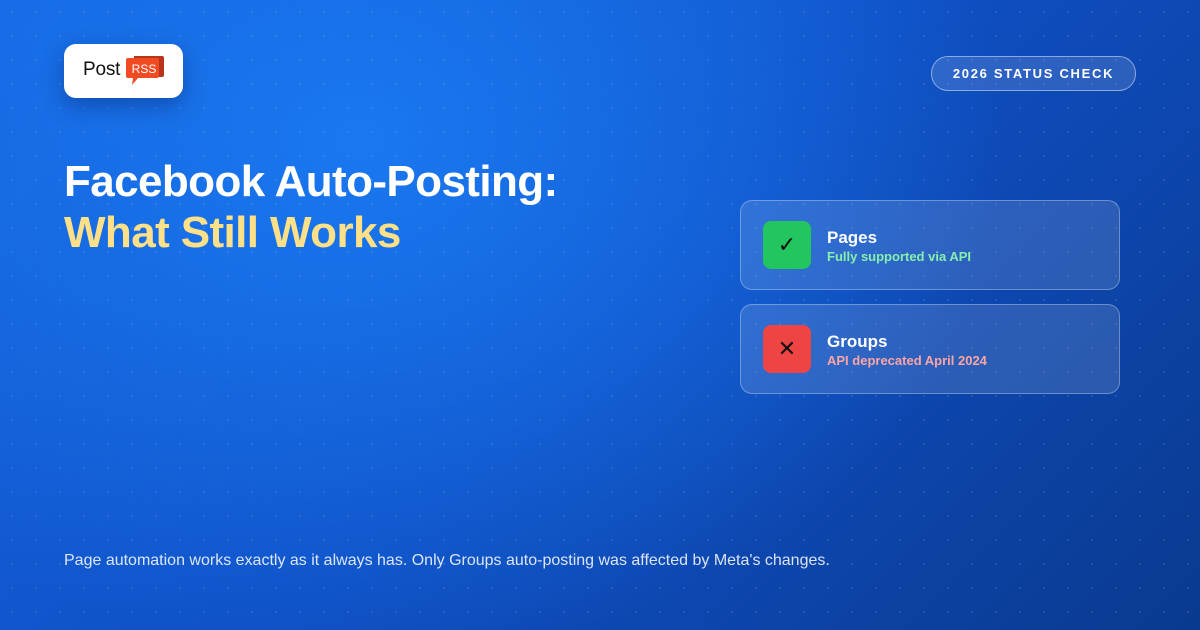 This screenshot has height=630, width=1200. What do you see at coordinates (852, 237) in the screenshot?
I see `status-title: Pages` at bounding box center [852, 237].